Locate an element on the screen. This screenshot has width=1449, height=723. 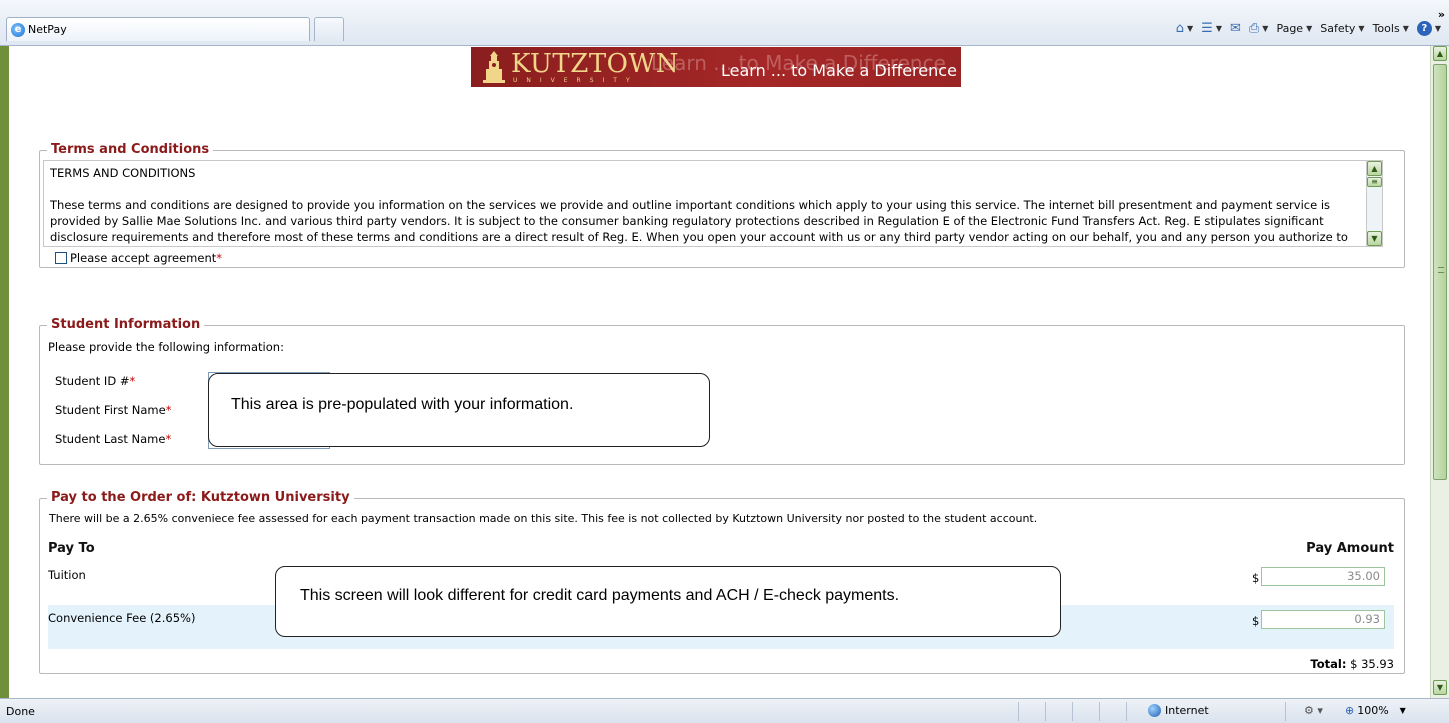
security-zone: Internet is located at coordinates (1178, 710).